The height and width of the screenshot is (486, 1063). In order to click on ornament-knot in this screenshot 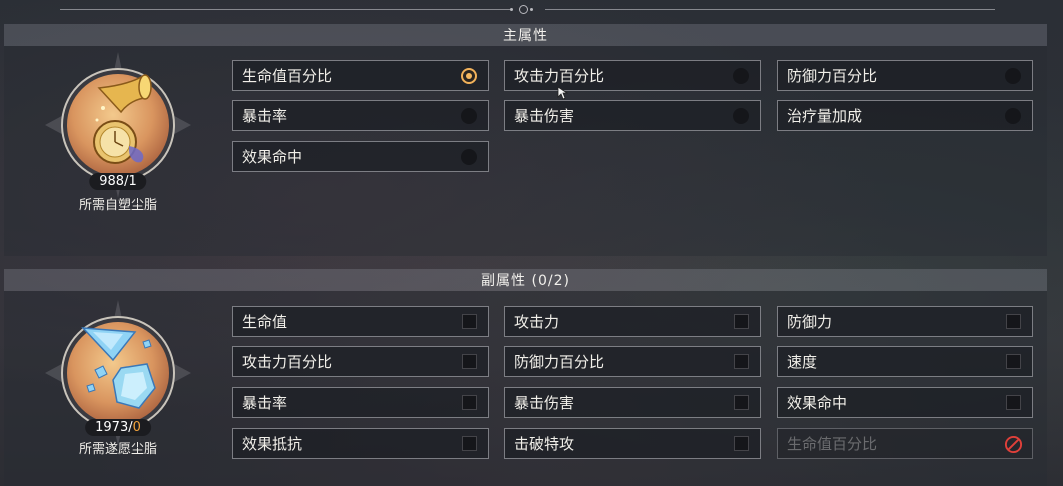, I will do `click(523, 9)`.